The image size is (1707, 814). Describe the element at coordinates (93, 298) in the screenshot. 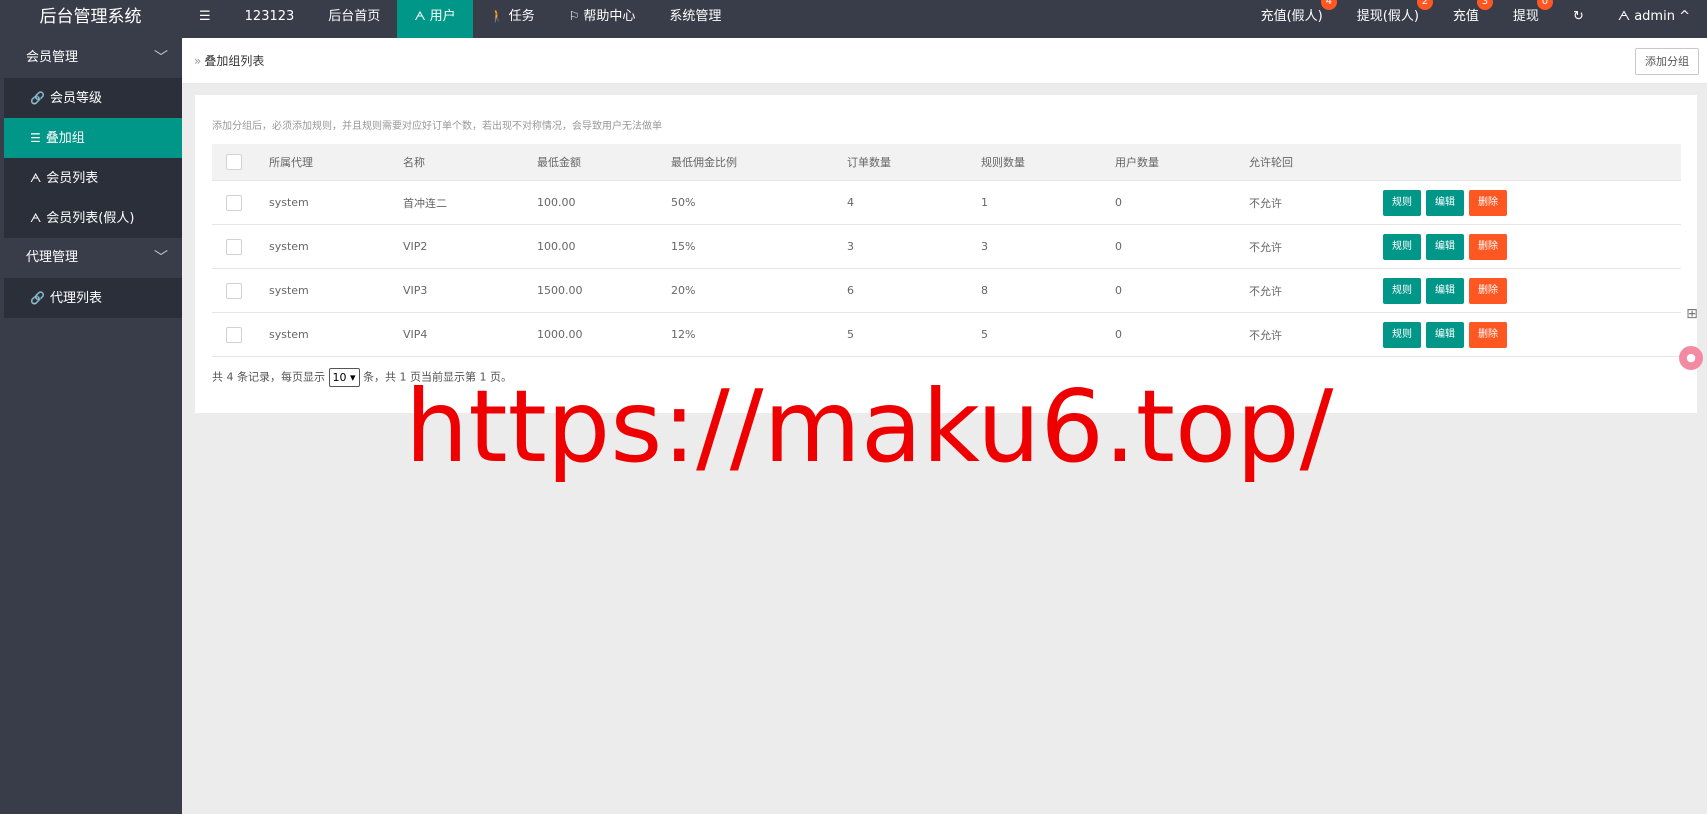

I see `sidebar-item-agent-list: 🔗 代理列表` at that location.